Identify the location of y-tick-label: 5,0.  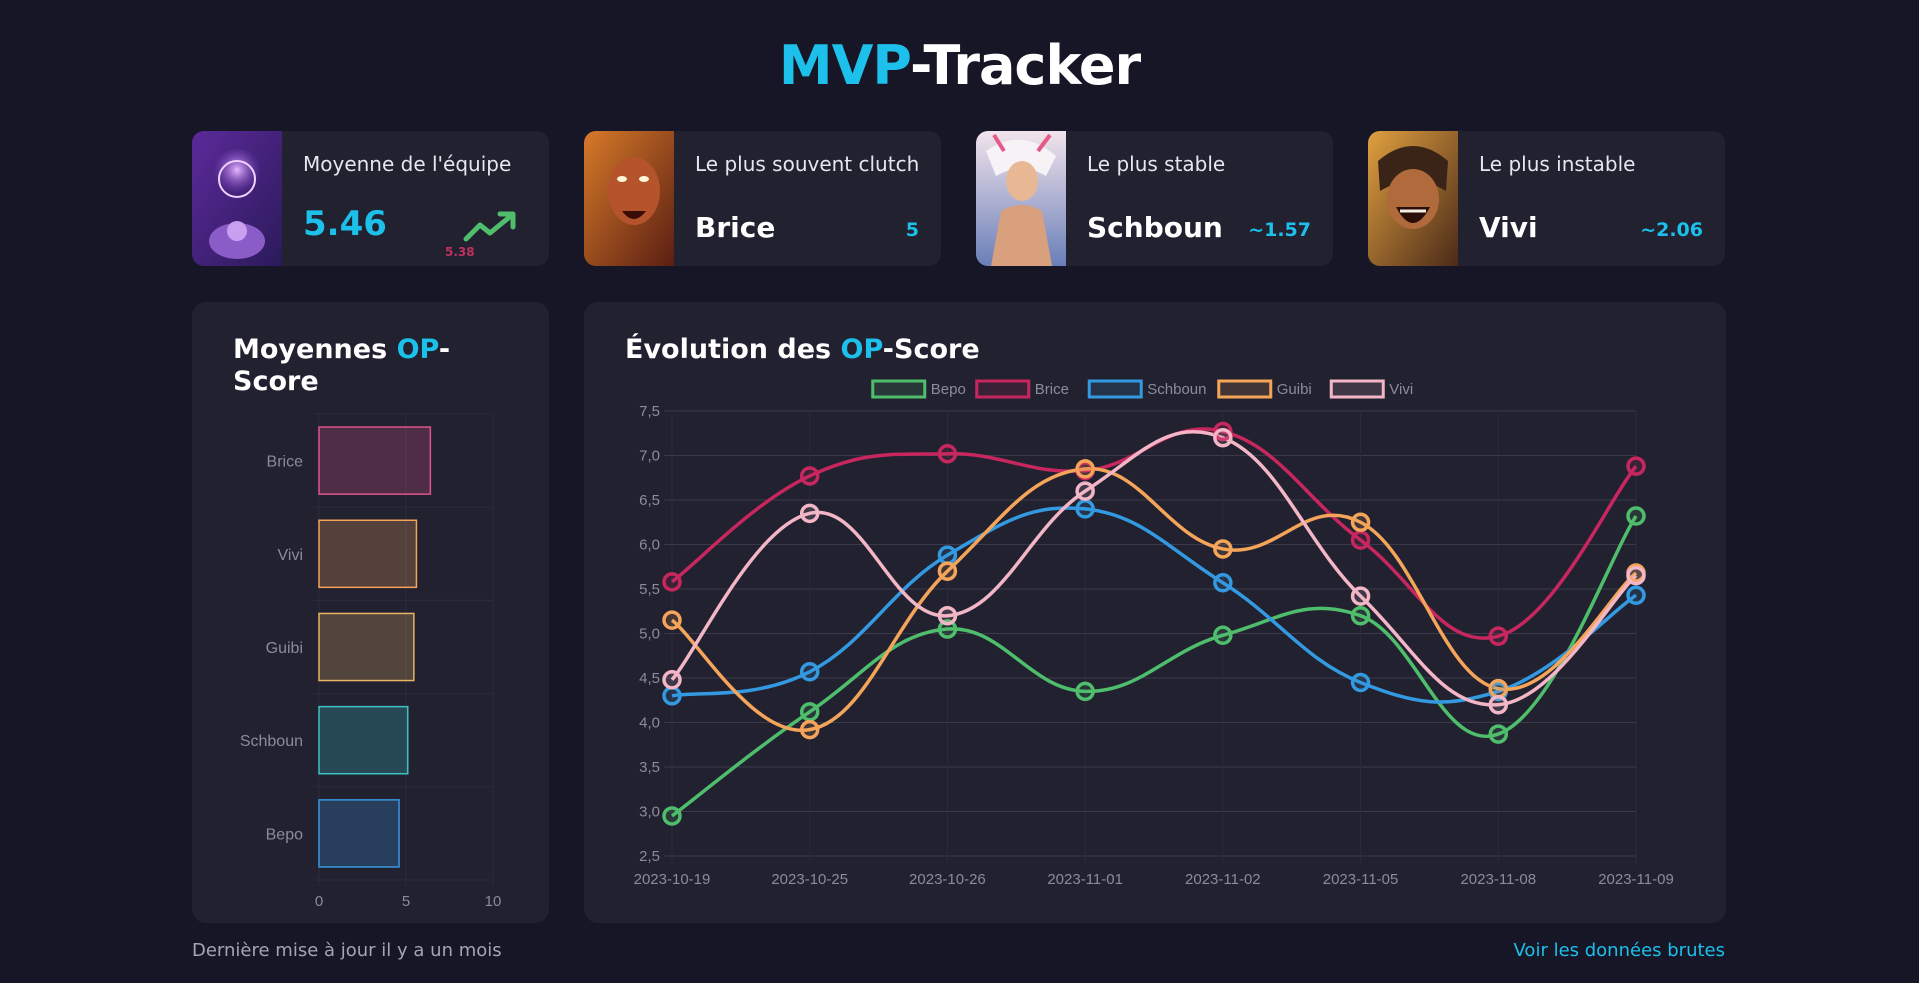
(649, 634).